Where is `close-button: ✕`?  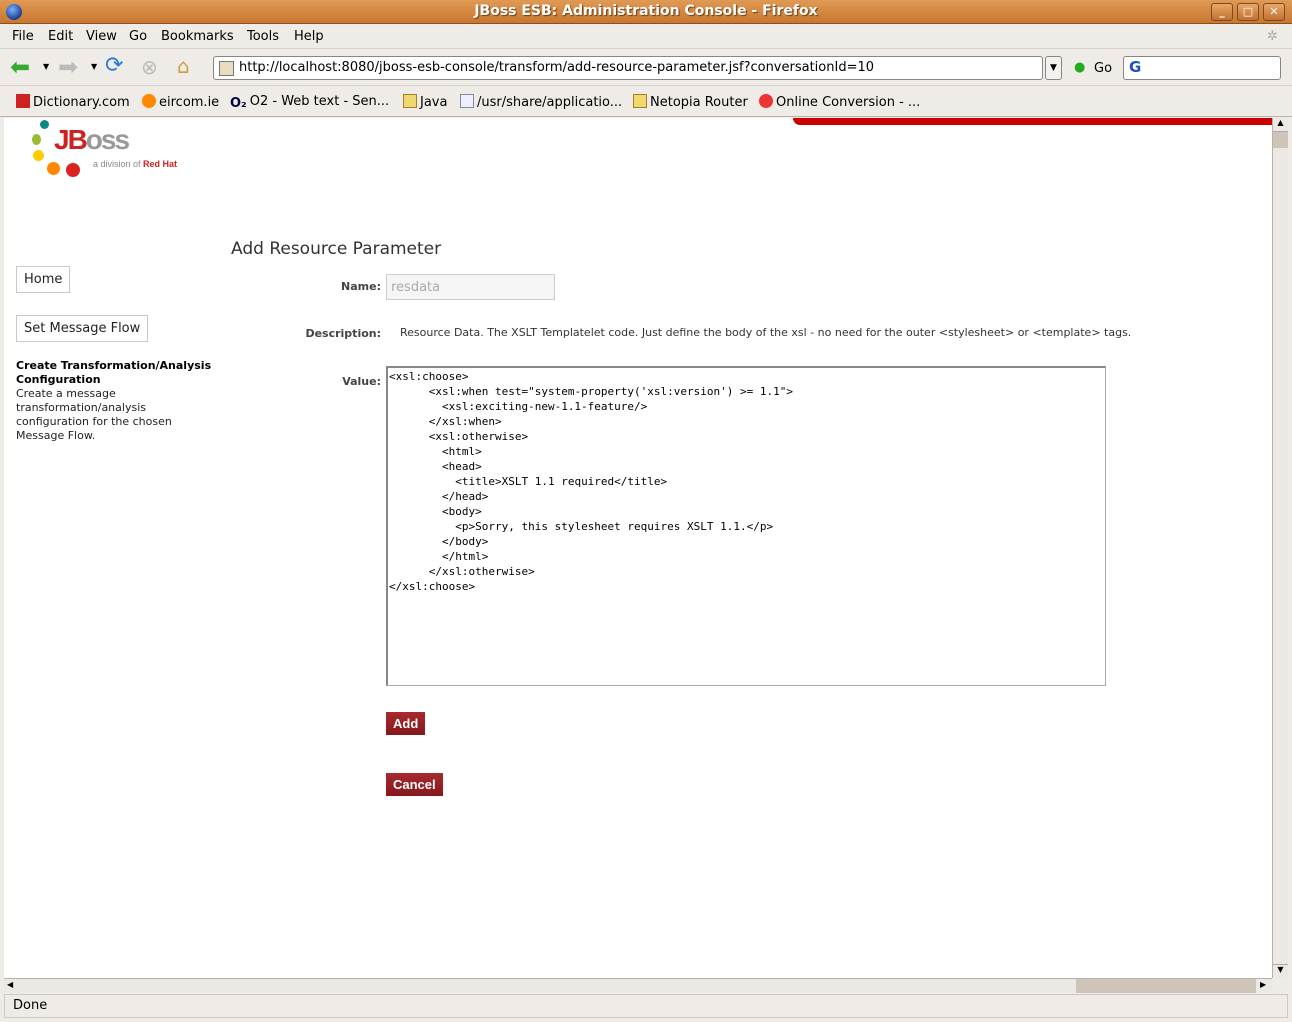
close-button: ✕ is located at coordinates (1274, 12).